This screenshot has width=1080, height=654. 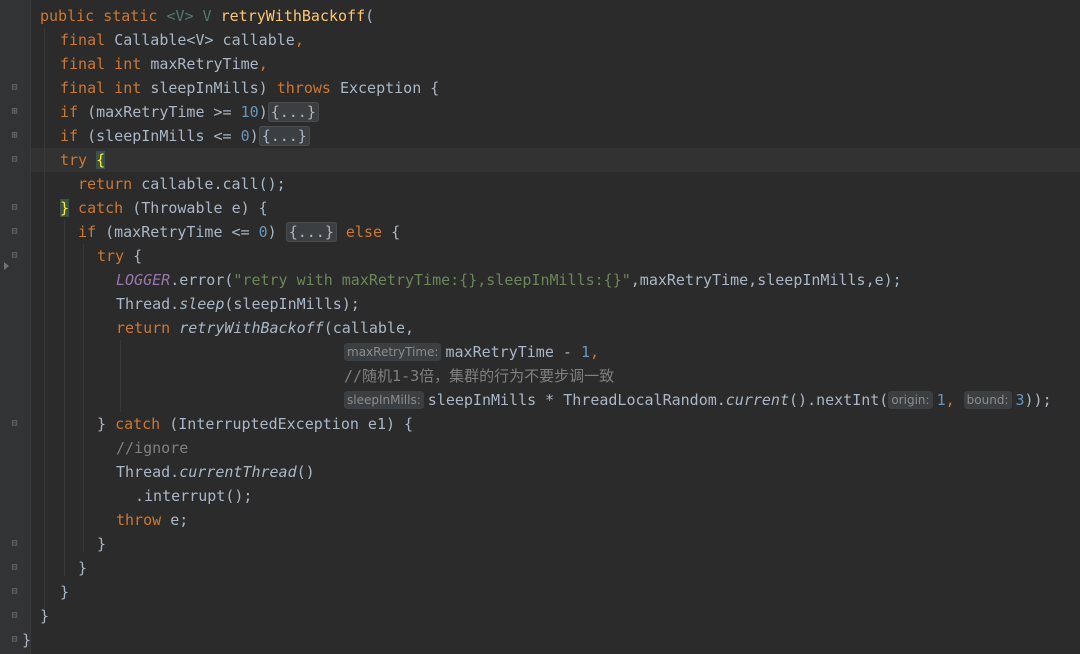 I want to click on code-token: Callable<V>, so click(x=164, y=40).